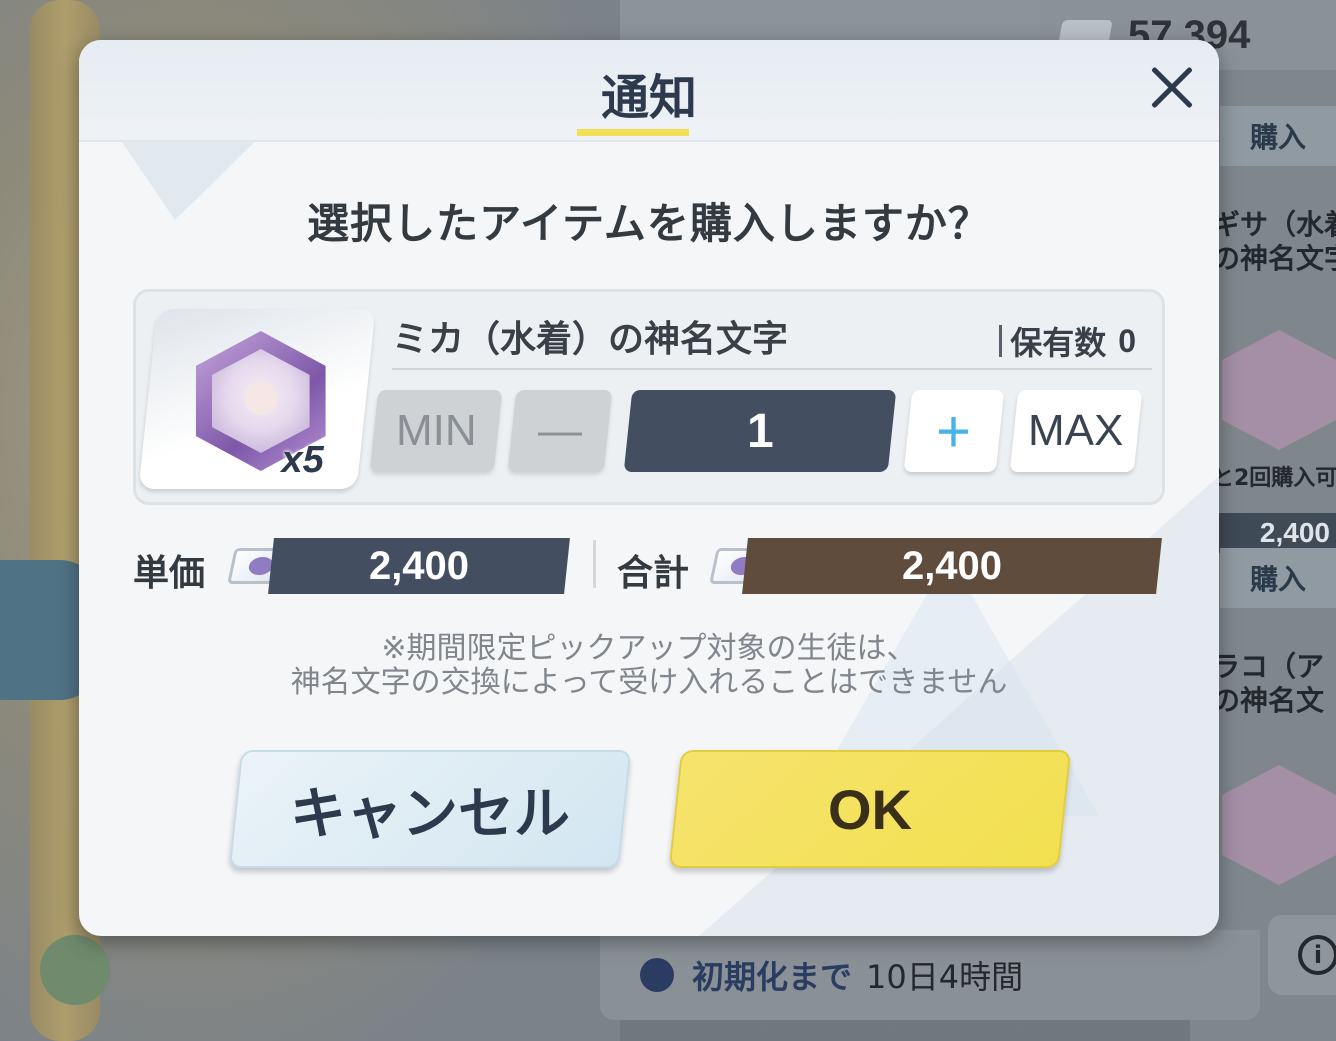 The height and width of the screenshot is (1041, 1336). I want to click on plus-button: +, so click(954, 431).